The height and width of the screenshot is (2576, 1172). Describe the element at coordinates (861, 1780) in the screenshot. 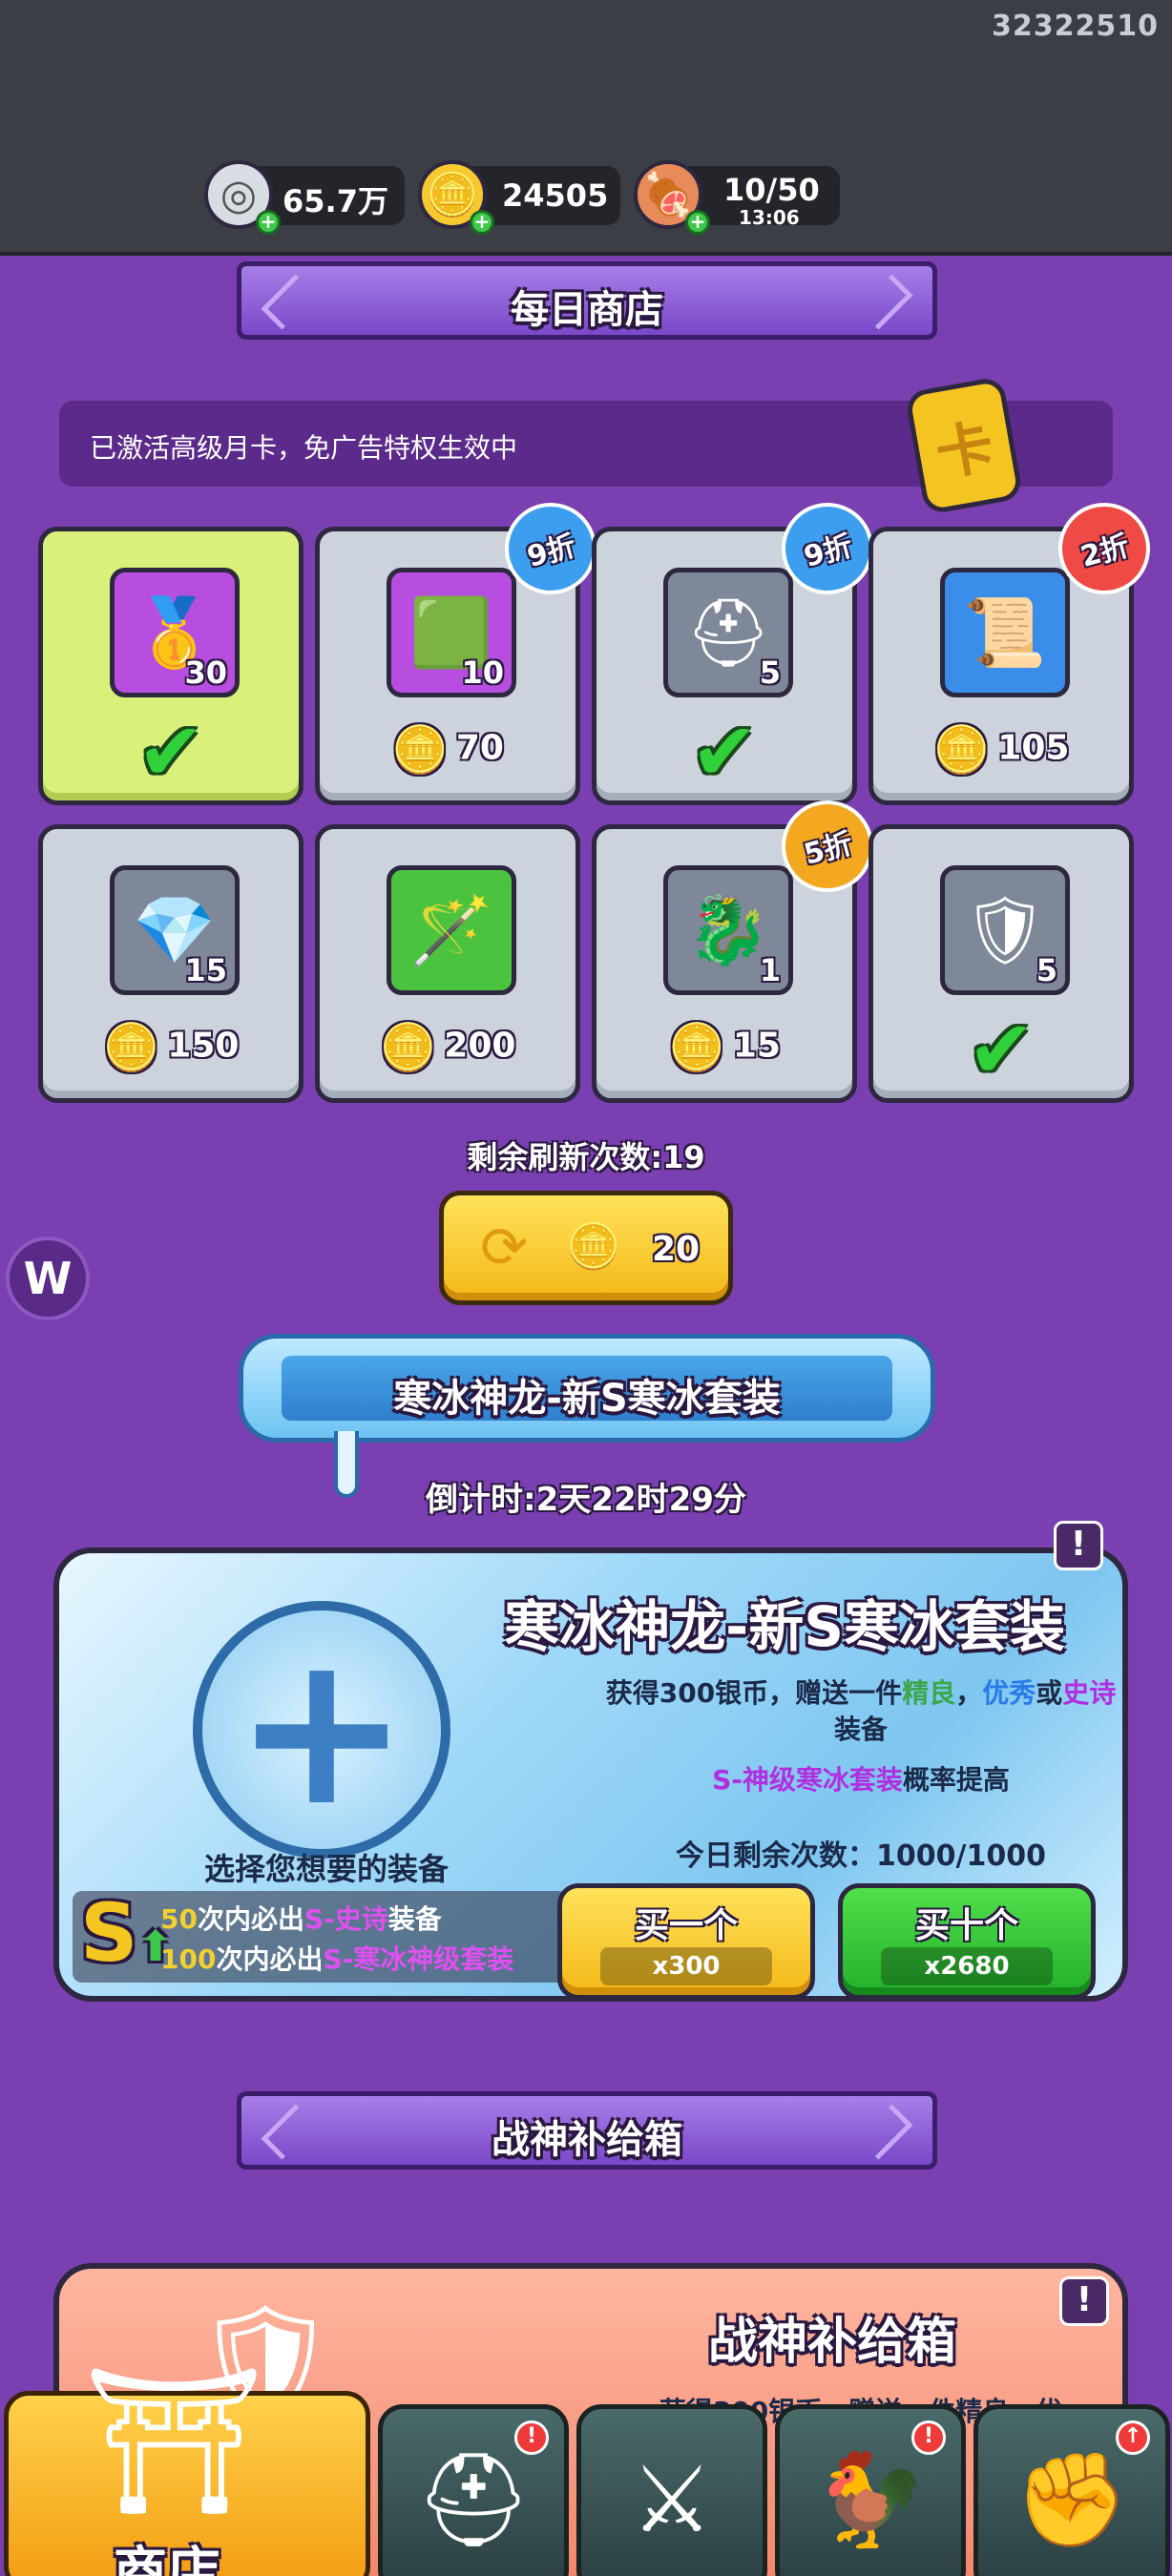

I see `ice-rate-description: S-神级寒冰套装概率提高` at that location.